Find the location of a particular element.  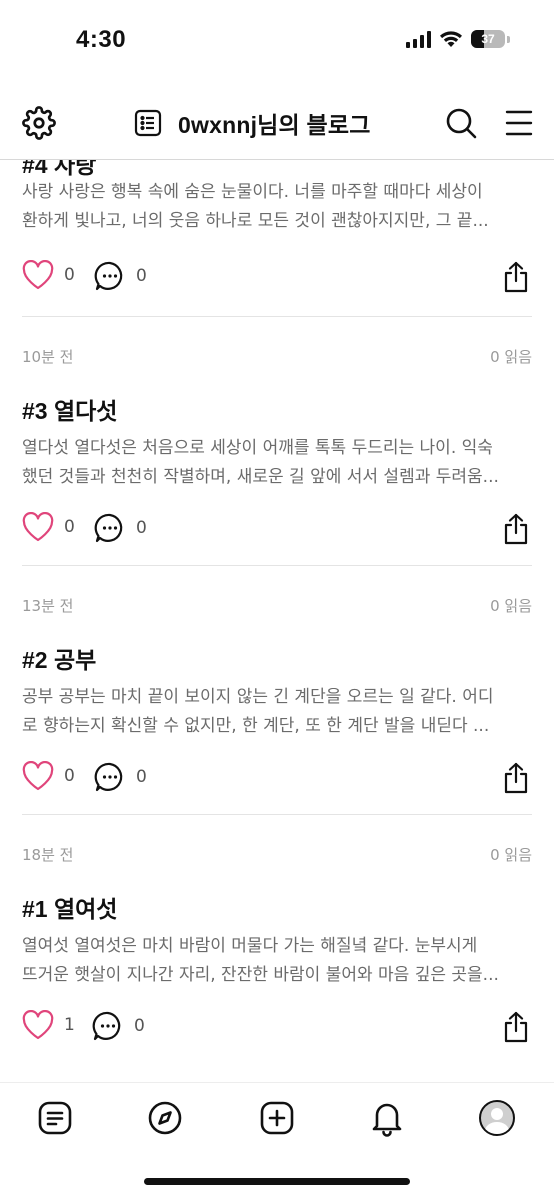

nav-feed is located at coordinates (55, 1118).